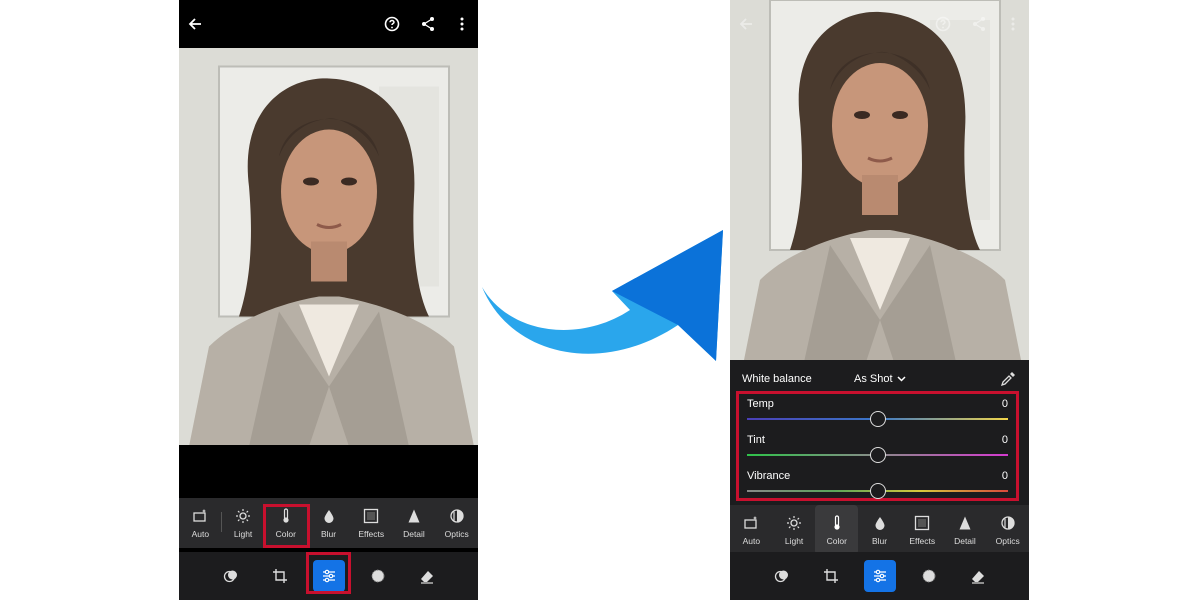  Describe the element at coordinates (756, 440) in the screenshot. I see `slider-label: Tint` at that location.